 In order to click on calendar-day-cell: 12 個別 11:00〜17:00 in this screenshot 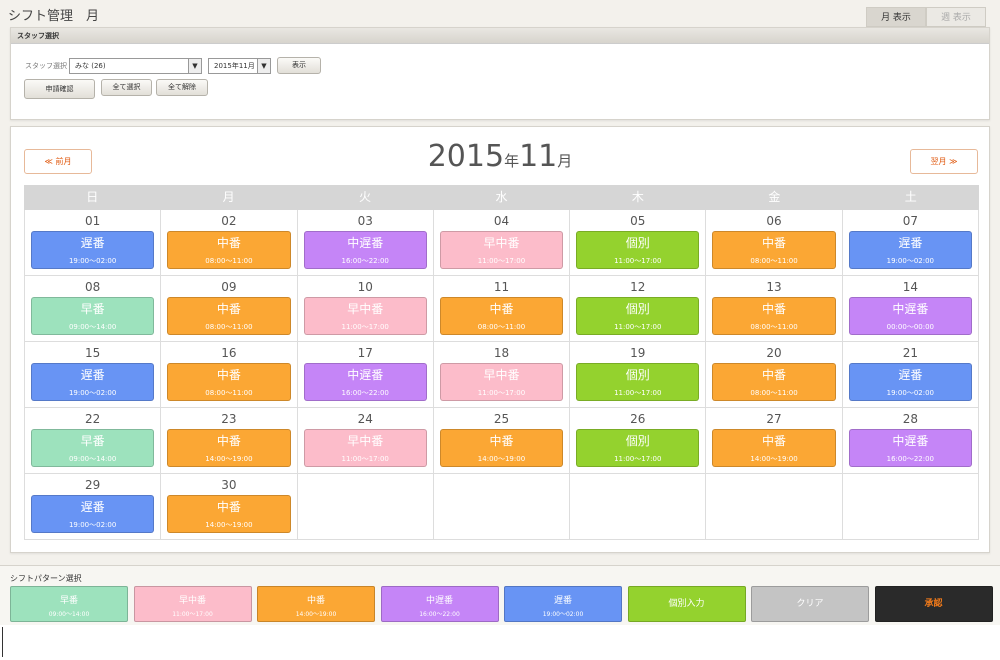, I will do `click(637, 309)`.